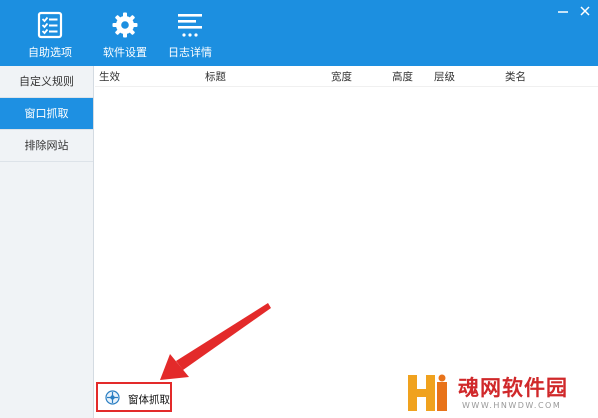 The height and width of the screenshot is (418, 598). I want to click on window-capture-button: 窗体抓取, so click(134, 397).